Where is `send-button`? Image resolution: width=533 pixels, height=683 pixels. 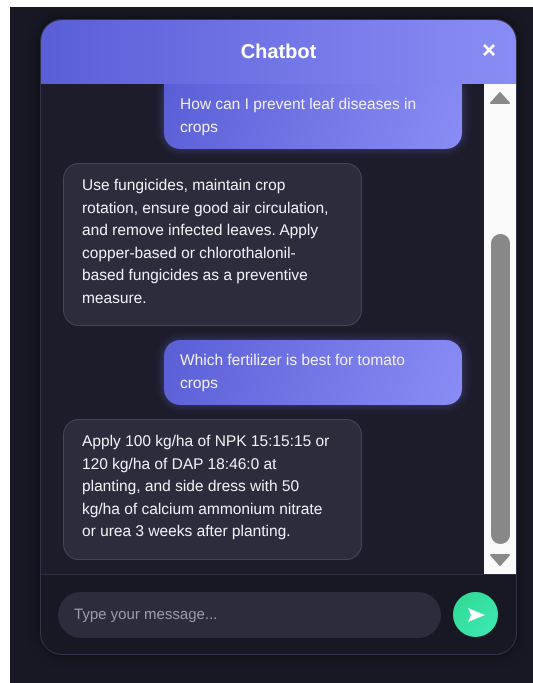
send-button is located at coordinates (475, 614).